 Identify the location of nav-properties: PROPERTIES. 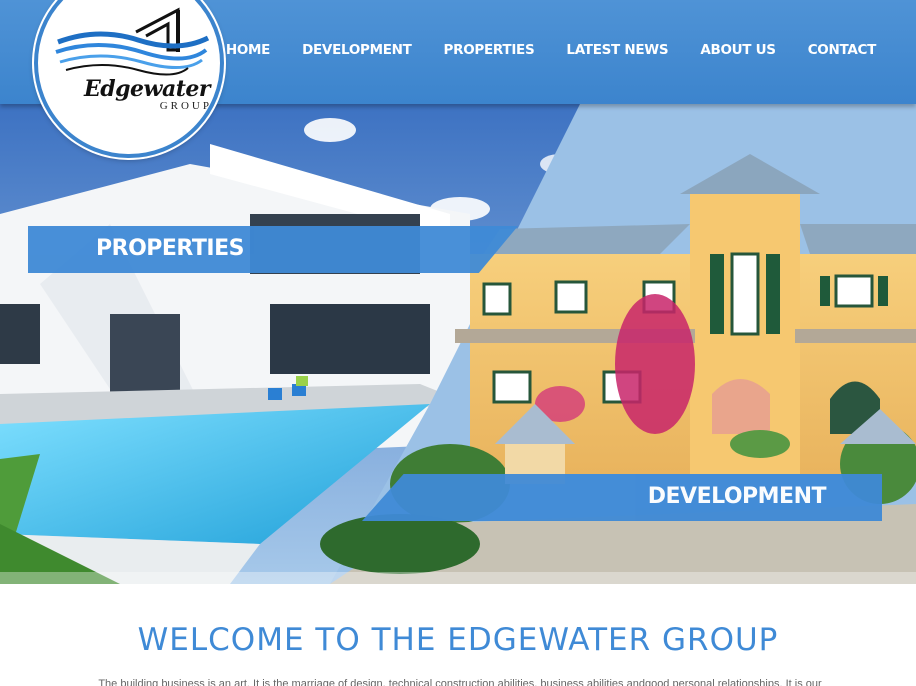
(489, 50).